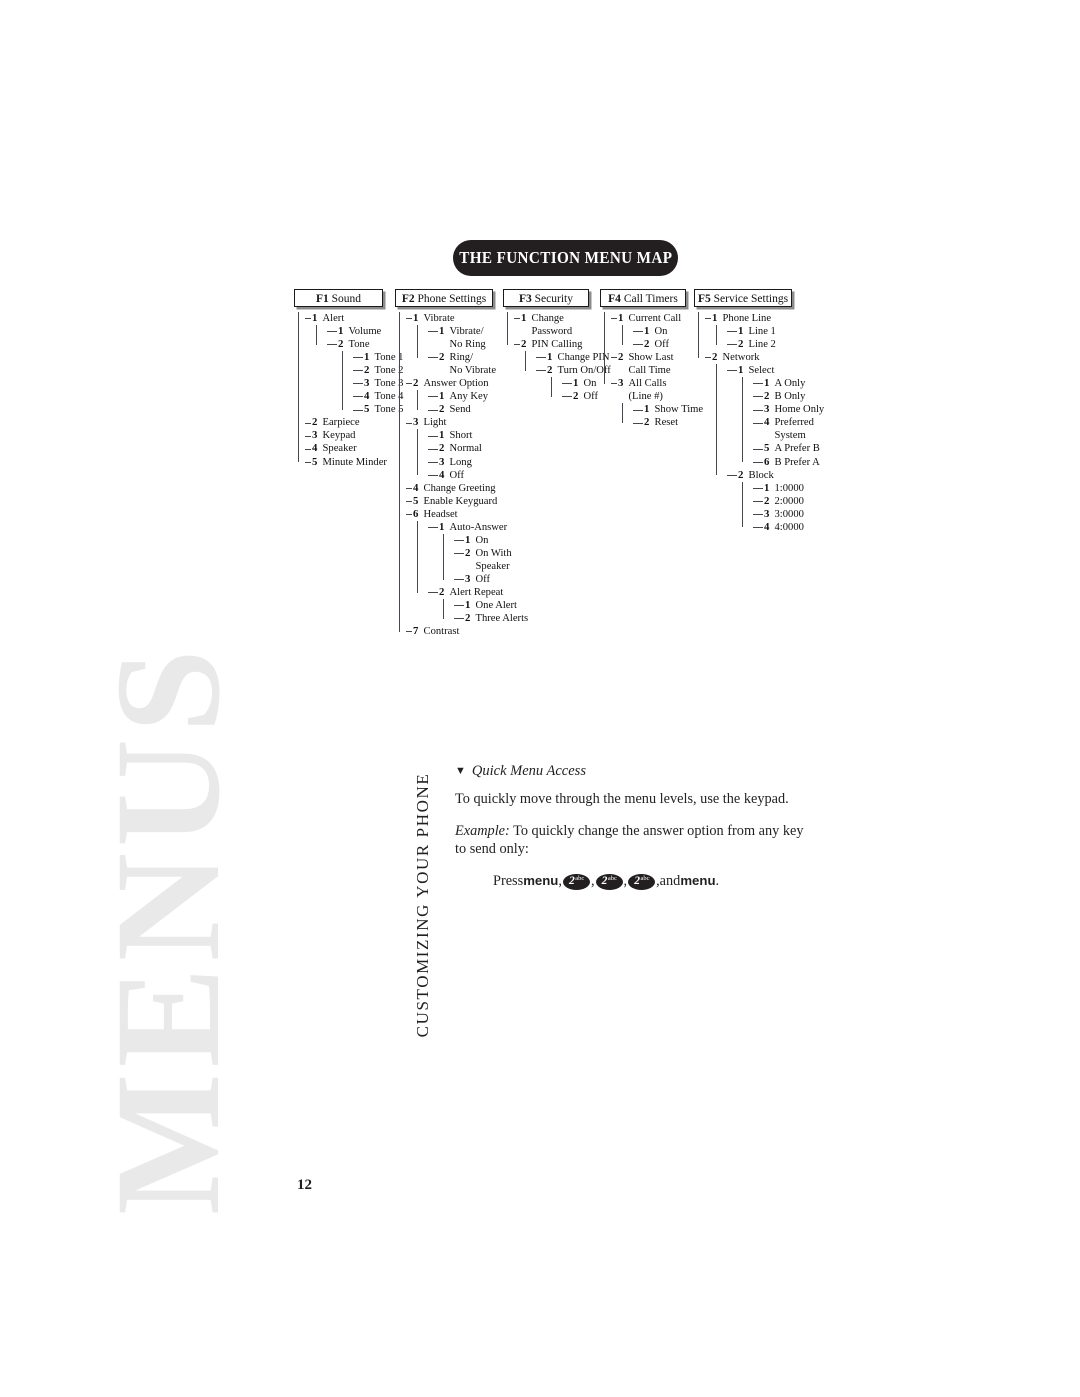  What do you see at coordinates (344, 435) in the screenshot?
I see `menu-node-row: 3 Keypad` at bounding box center [344, 435].